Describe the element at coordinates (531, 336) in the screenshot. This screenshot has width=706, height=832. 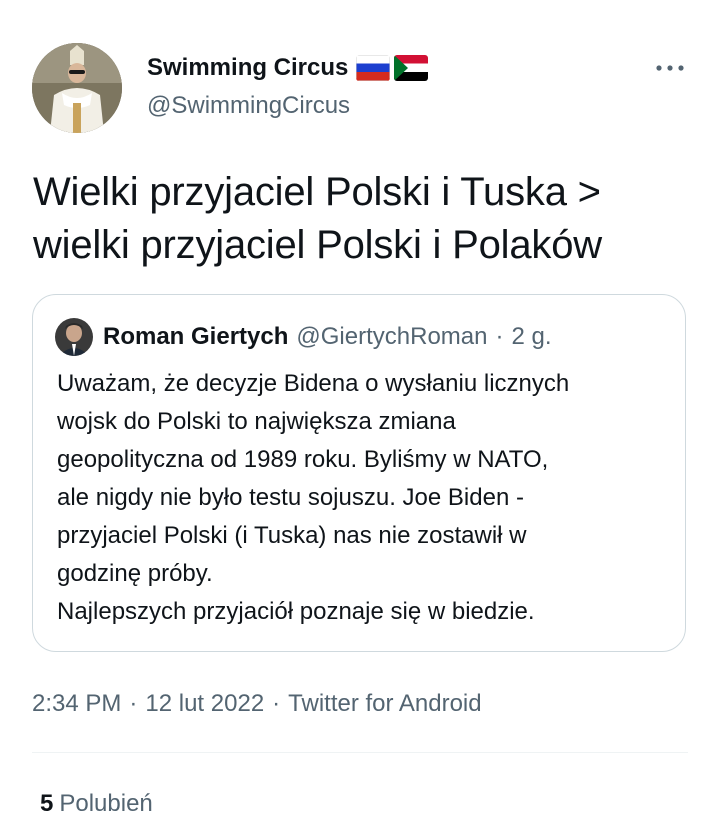
I see `quoted-timestamp: 2 g.` at that location.